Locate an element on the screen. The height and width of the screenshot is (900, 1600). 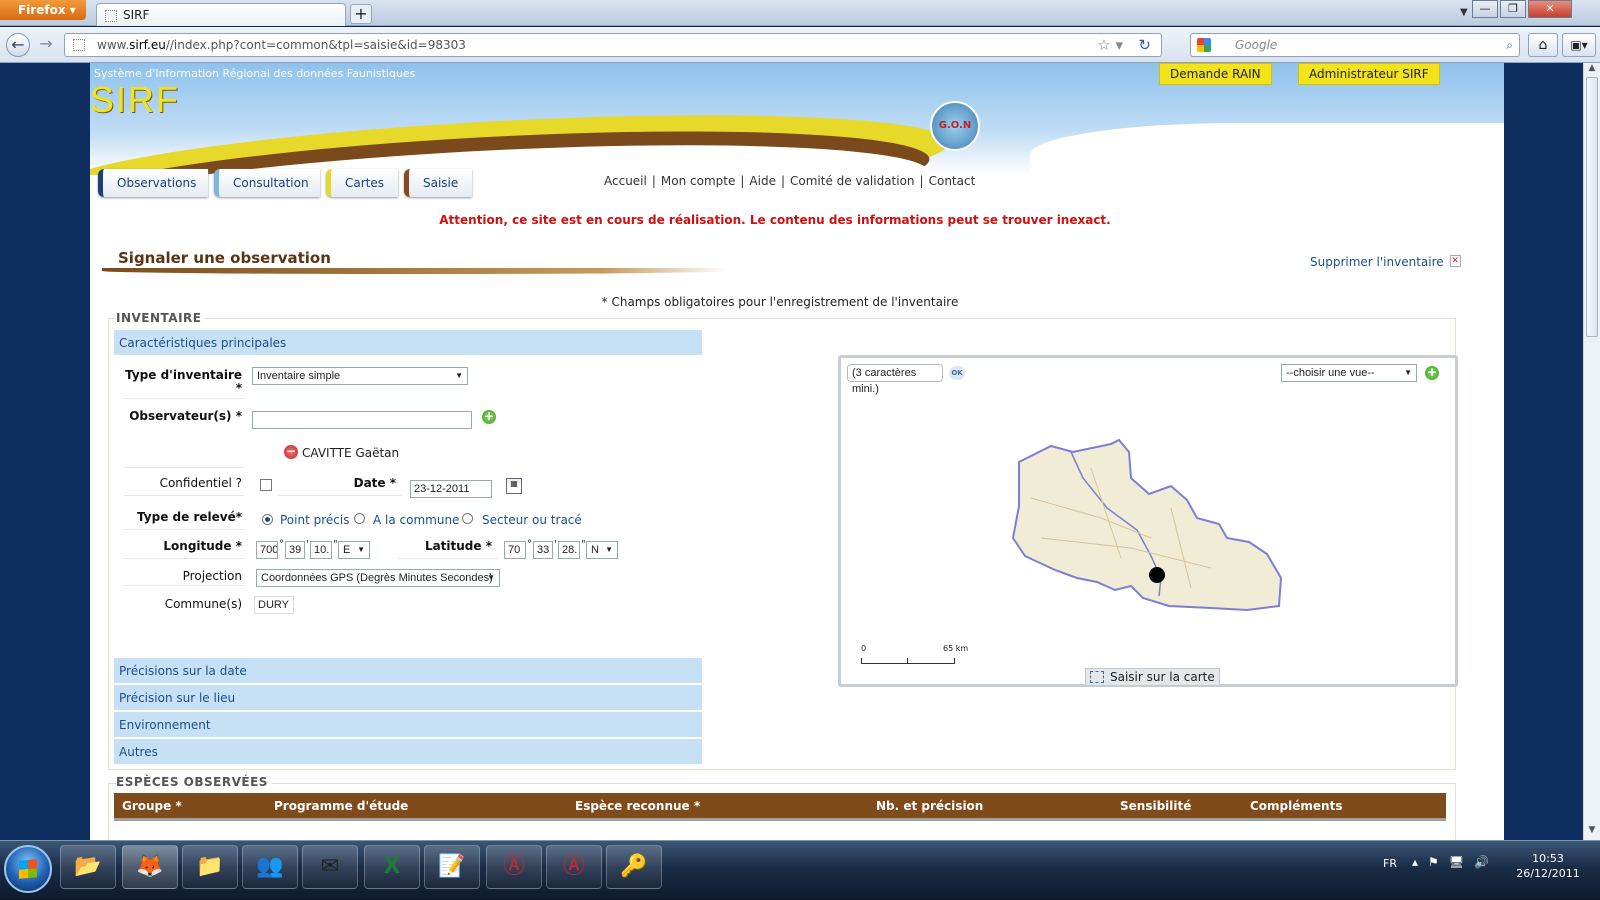
observers-input is located at coordinates (362, 420).